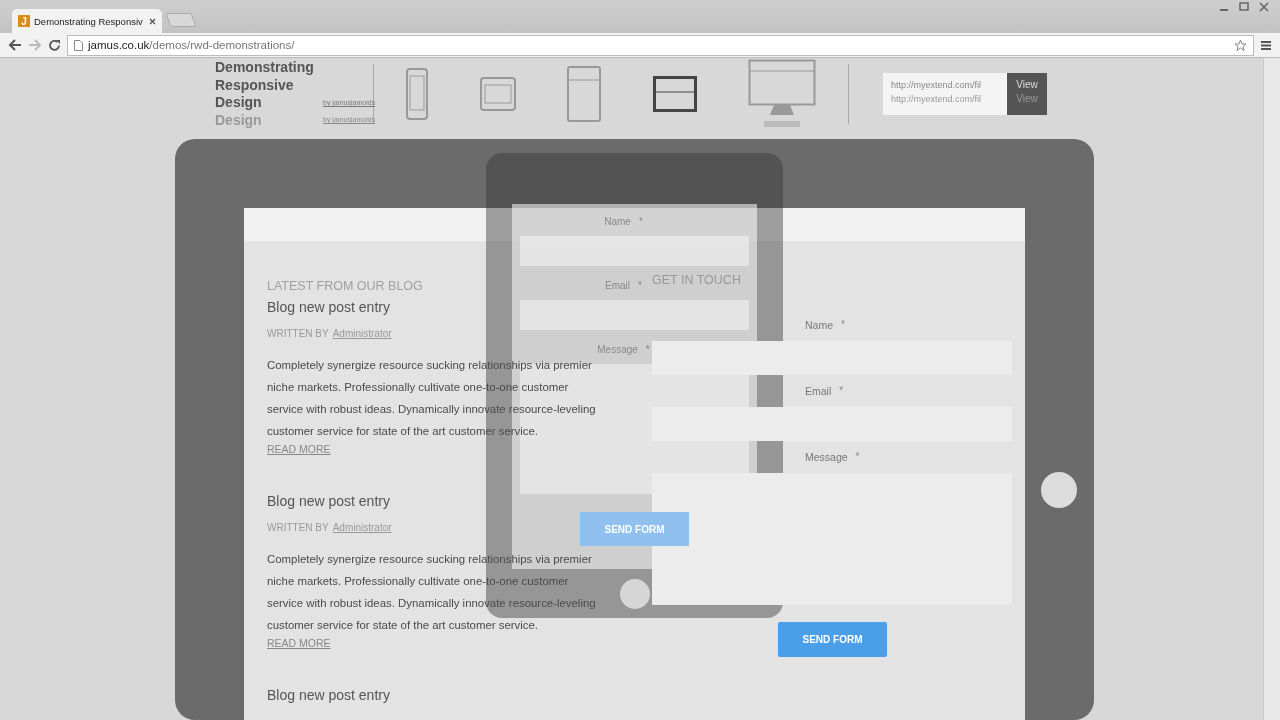 This screenshot has width=1280, height=720. What do you see at coordinates (1271, 389) in the screenshot?
I see `scrollbar` at bounding box center [1271, 389].